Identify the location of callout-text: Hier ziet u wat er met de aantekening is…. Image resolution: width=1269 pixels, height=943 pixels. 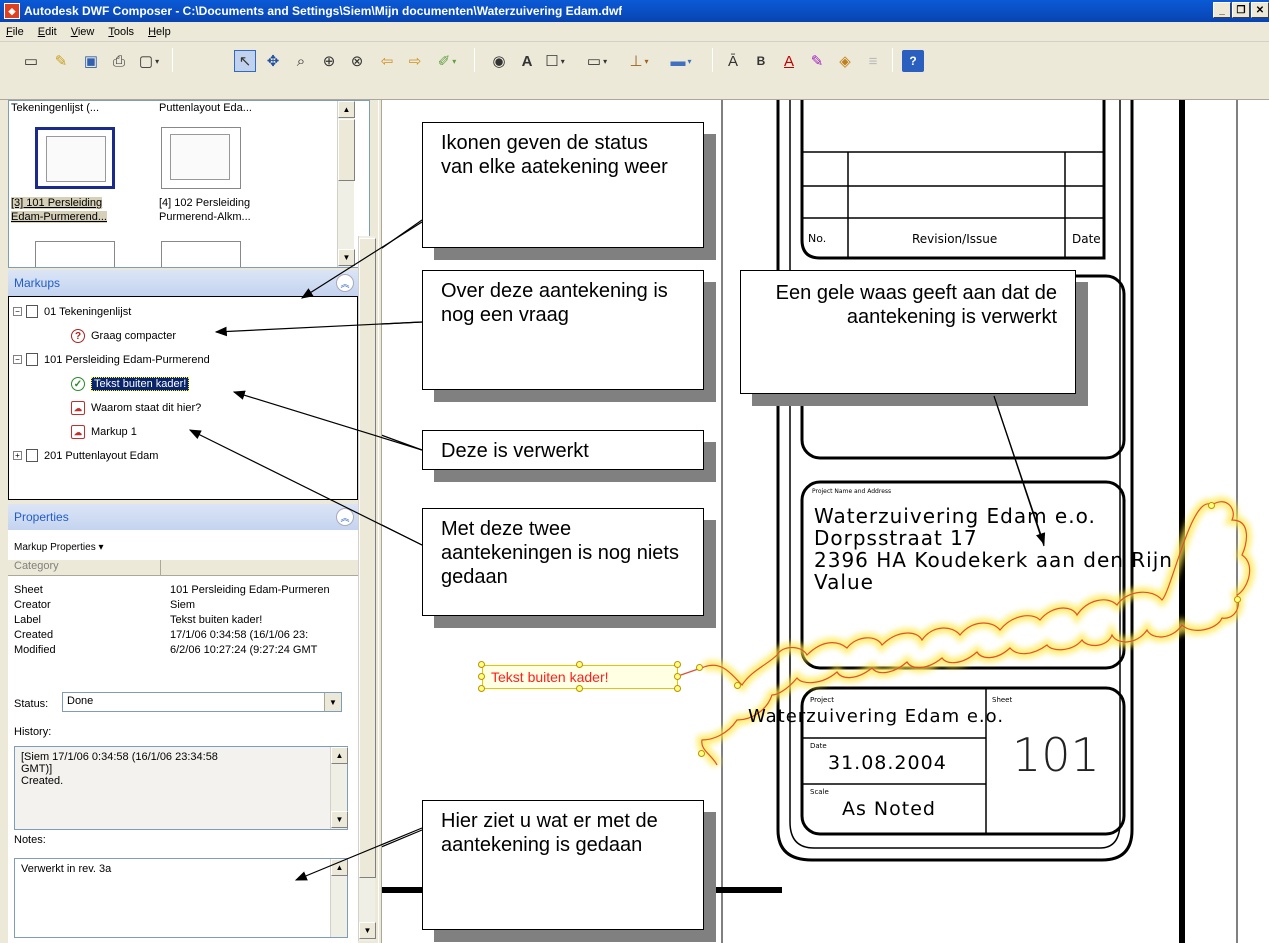
(549, 833).